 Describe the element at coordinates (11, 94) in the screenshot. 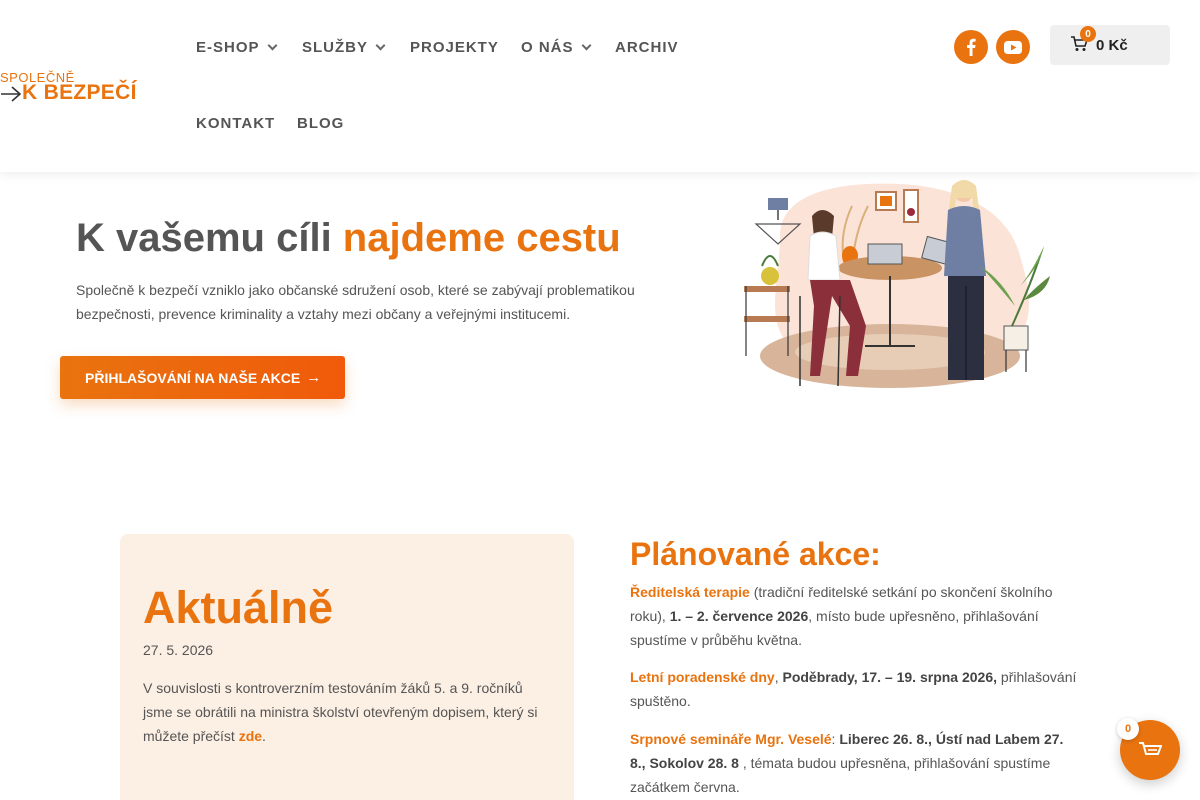

I see `logo-arrow-icon` at that location.